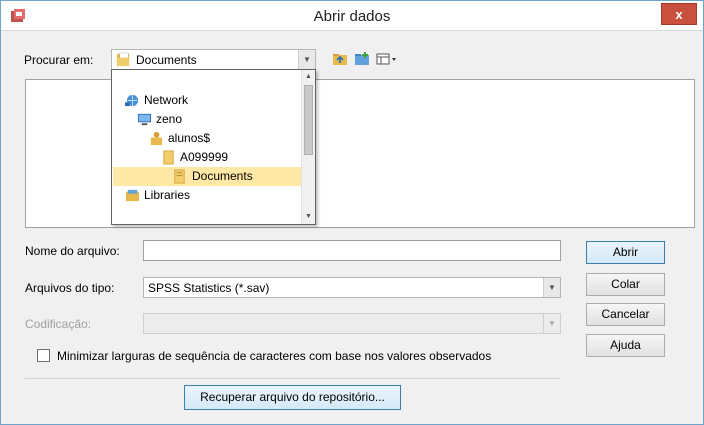  Describe the element at coordinates (352, 323) in the screenshot. I see `encoding-select: ▼` at that location.